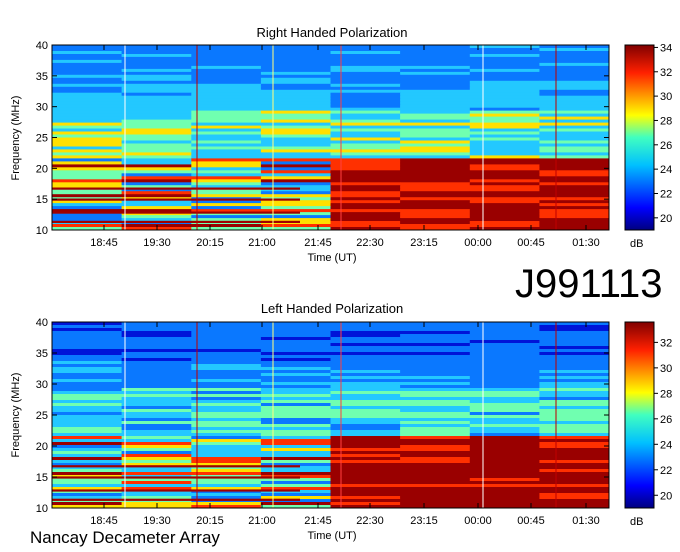 This screenshot has height=552, width=680. I want to click on x-tick-label: 00:00, so click(478, 521).